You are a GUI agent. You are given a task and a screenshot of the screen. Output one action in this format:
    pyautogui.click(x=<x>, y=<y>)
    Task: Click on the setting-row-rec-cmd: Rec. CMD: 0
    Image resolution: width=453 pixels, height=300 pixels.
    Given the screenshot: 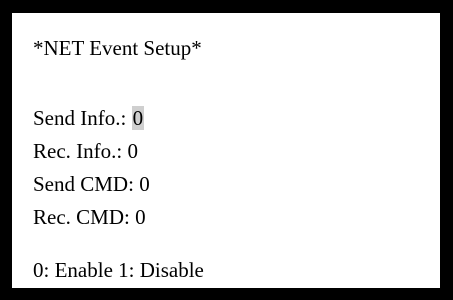 What is the action you would take?
    pyautogui.click(x=89, y=217)
    